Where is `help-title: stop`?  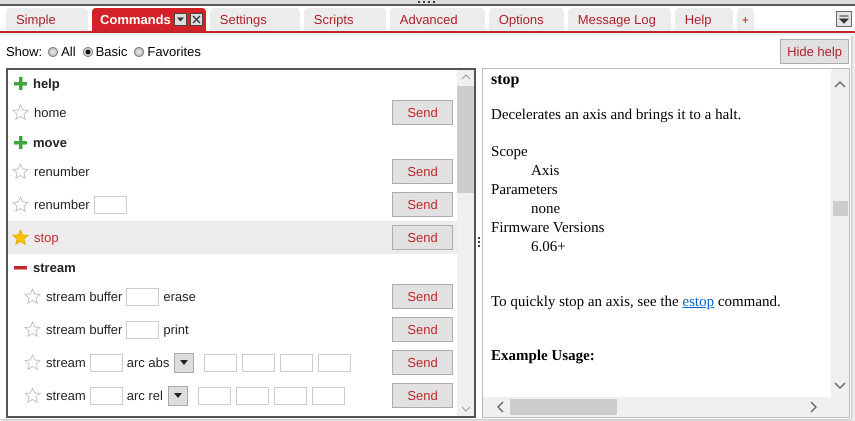
help-title: stop is located at coordinates (505, 80).